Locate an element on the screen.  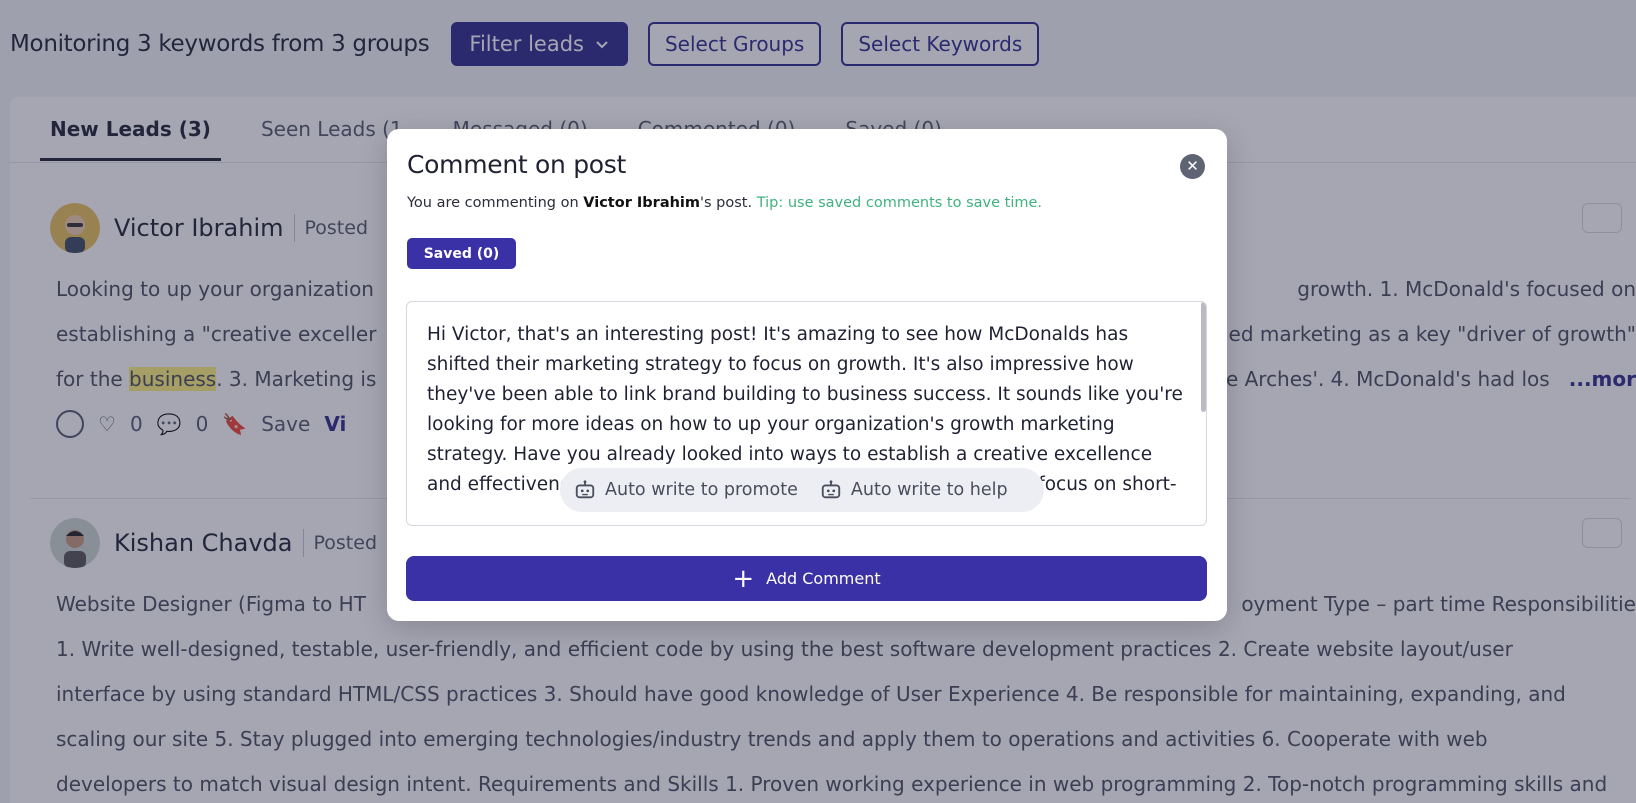
plus-icon: + is located at coordinates (743, 578).